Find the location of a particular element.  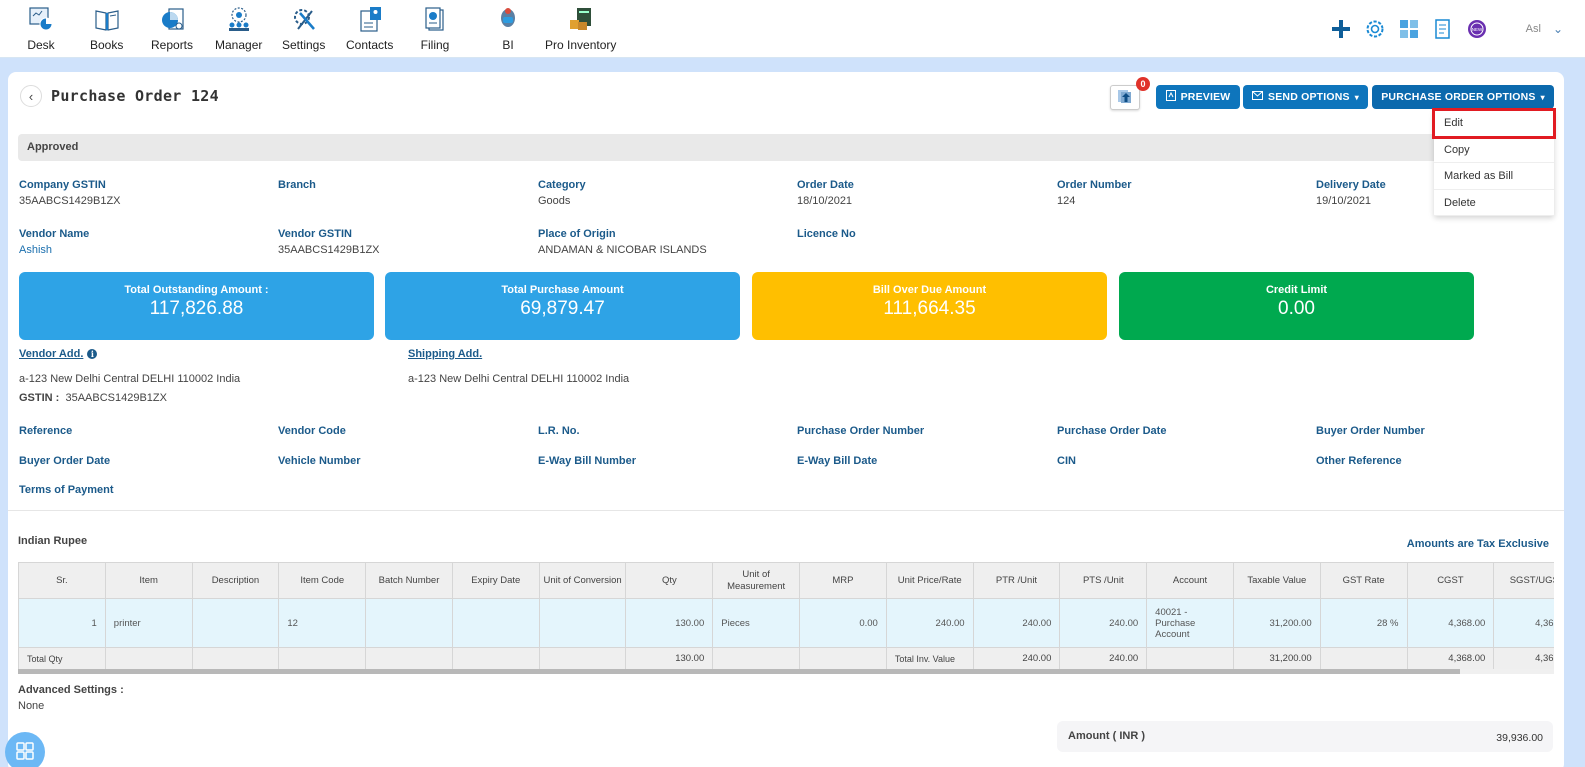

menu-item-delete: Delete is located at coordinates (1494, 203).